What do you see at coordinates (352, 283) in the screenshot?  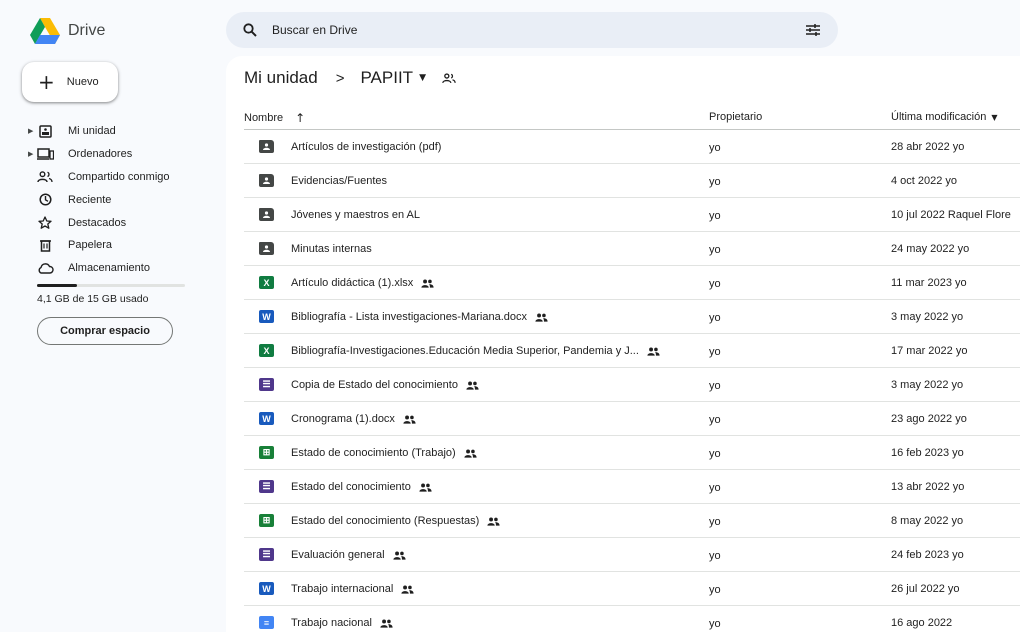 I see `file-name: Artículo didáctica (1).xlsx` at bounding box center [352, 283].